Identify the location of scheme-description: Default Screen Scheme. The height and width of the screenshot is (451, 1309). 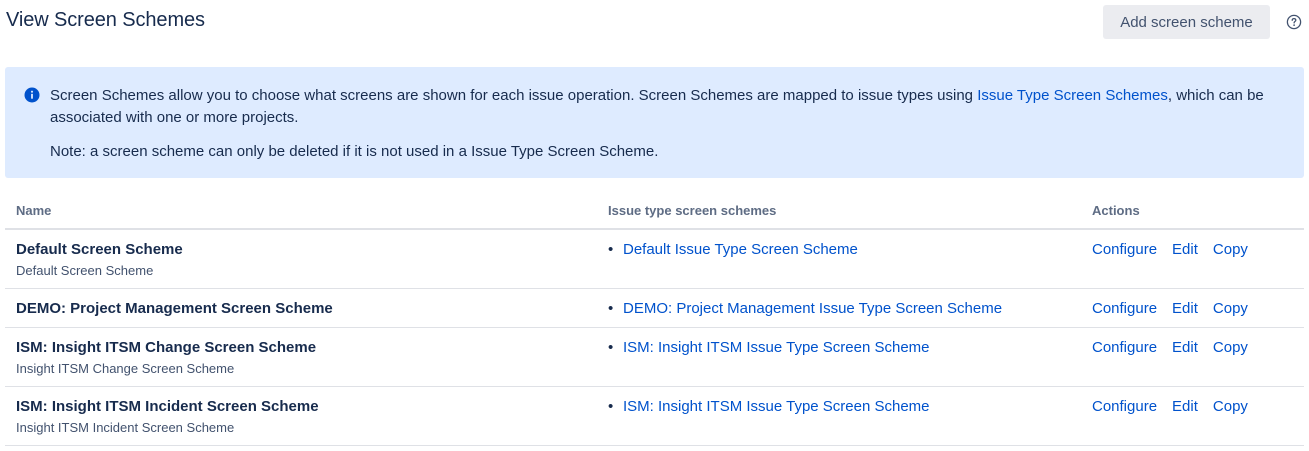
(85, 270).